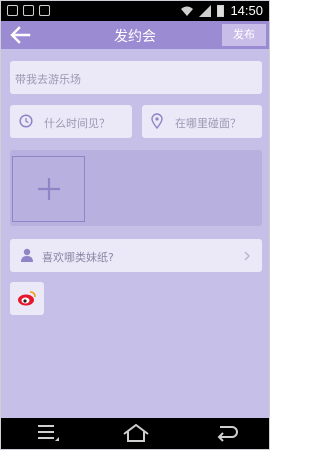 This screenshot has width=320, height=450. I want to click on location-pin-icon, so click(157, 121).